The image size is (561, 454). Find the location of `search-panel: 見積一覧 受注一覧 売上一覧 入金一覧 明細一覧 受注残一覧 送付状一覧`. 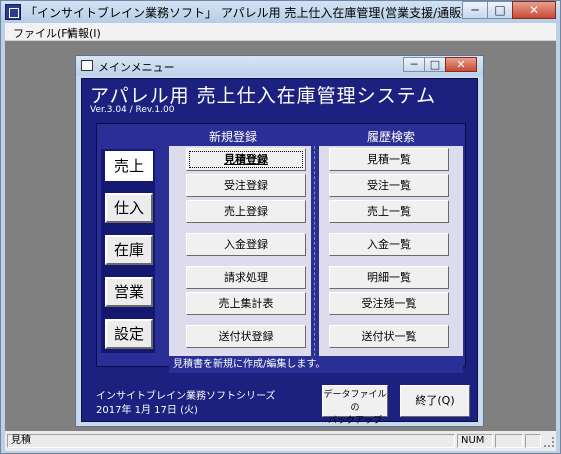

search-panel: 見積一覧 受注一覧 売上一覧 入金一覧 明細一覧 受注残一覧 送付状一覧 is located at coordinates (391, 251).